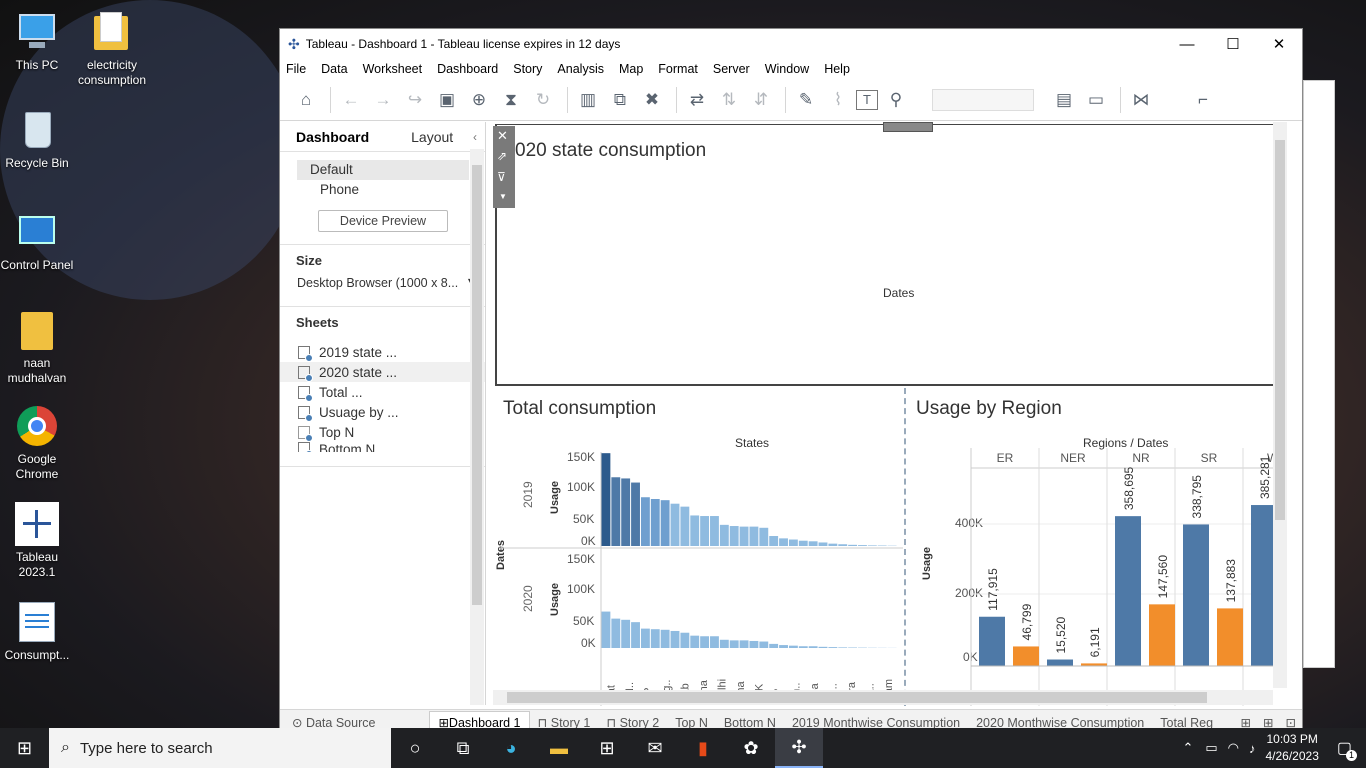 Image resolution: width=1366 pixels, height=768 pixels. What do you see at coordinates (112, 49) in the screenshot?
I see `desktop-icon-electricity-consumption: electricity consumption` at bounding box center [112, 49].